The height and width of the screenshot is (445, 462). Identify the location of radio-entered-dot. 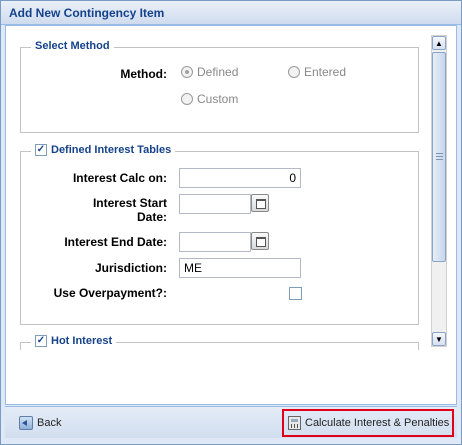
(294, 72).